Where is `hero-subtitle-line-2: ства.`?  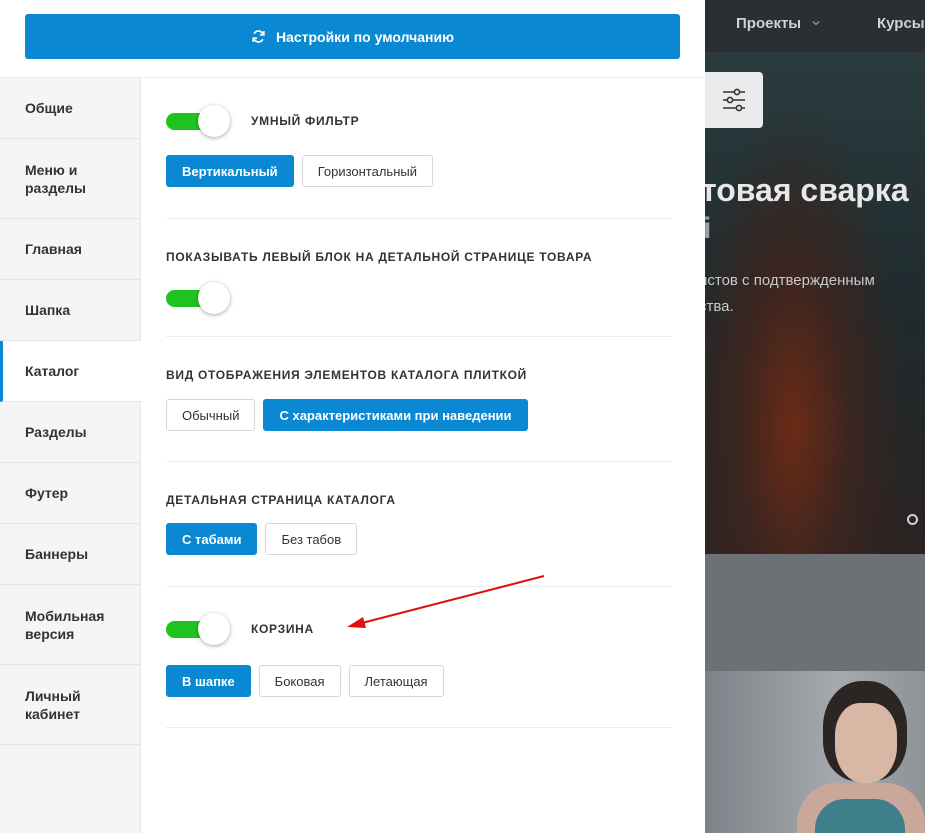 hero-subtitle-line-2: ства. is located at coordinates (716, 306).